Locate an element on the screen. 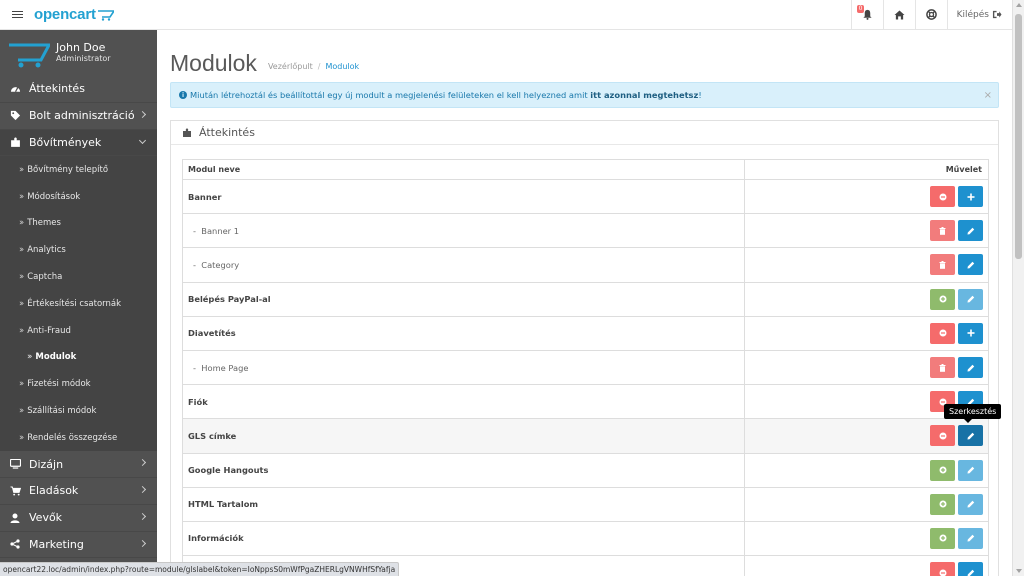 The image size is (1024, 576). help-button is located at coordinates (930, 15).